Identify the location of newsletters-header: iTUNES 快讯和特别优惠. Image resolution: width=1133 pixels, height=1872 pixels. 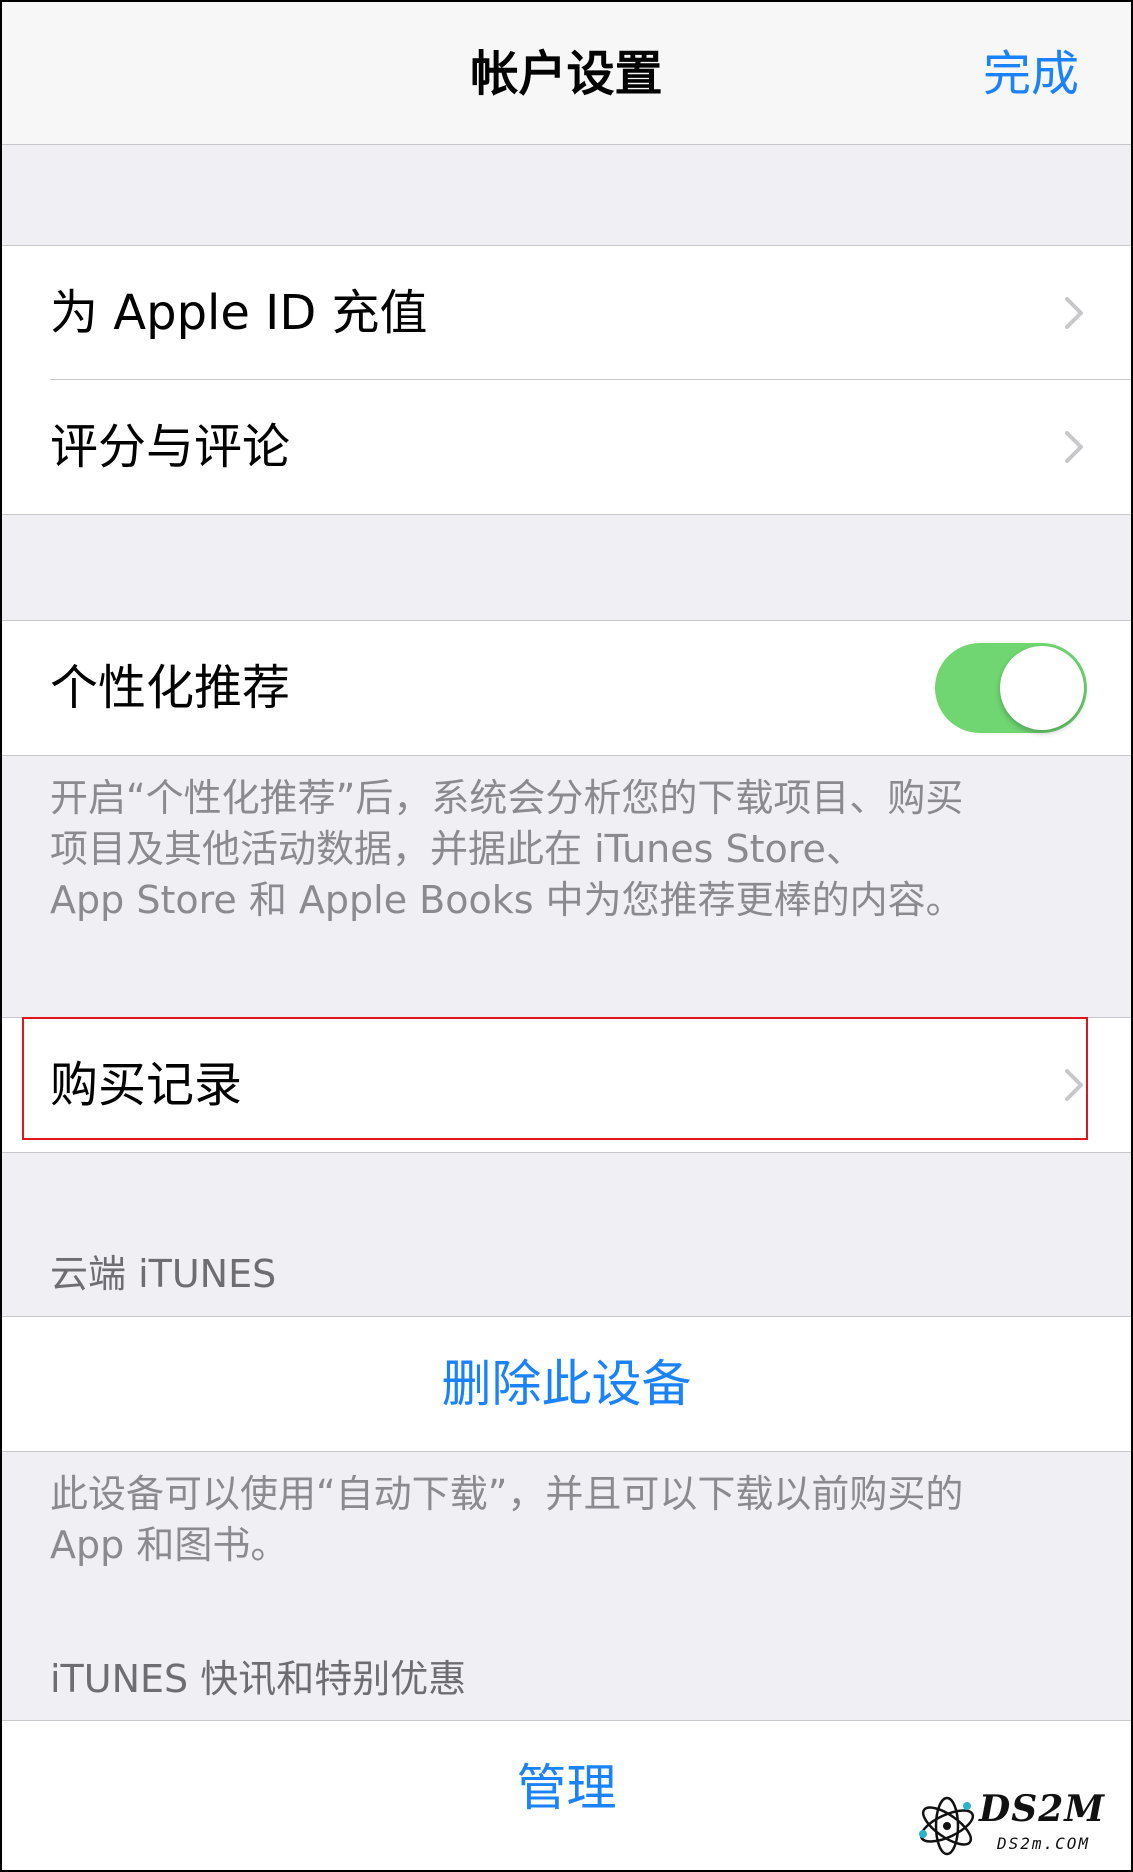
(258, 1679).